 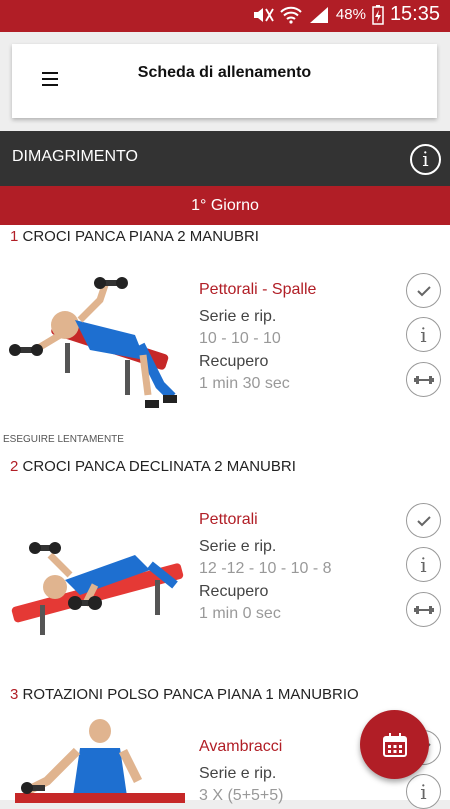 What do you see at coordinates (241, 746) in the screenshot?
I see `muscle-group: Avambracci` at bounding box center [241, 746].